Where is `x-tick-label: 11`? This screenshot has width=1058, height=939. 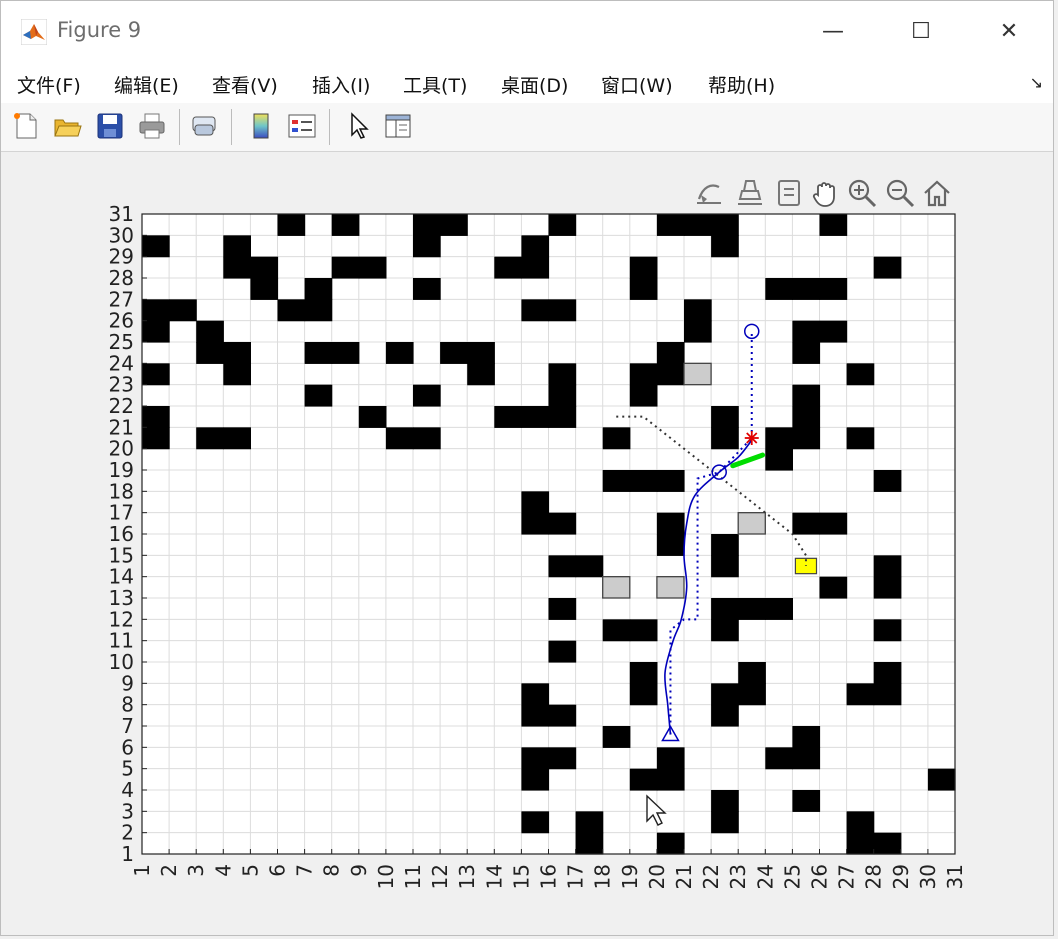
x-tick-label: 11 is located at coordinates (413, 876).